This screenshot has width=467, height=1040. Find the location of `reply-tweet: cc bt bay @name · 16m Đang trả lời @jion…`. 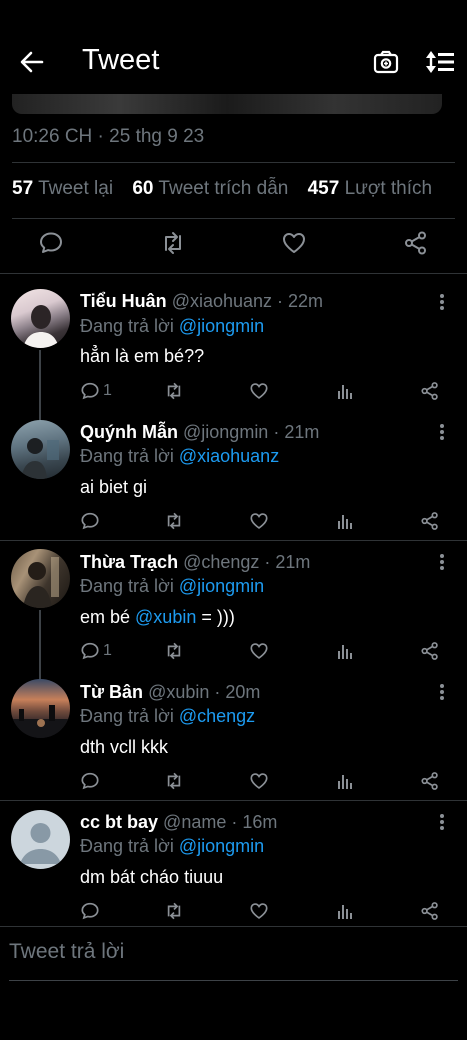

reply-tweet: cc bt bay @name · 16m Đang trả lời @jion… is located at coordinates (233, 865).